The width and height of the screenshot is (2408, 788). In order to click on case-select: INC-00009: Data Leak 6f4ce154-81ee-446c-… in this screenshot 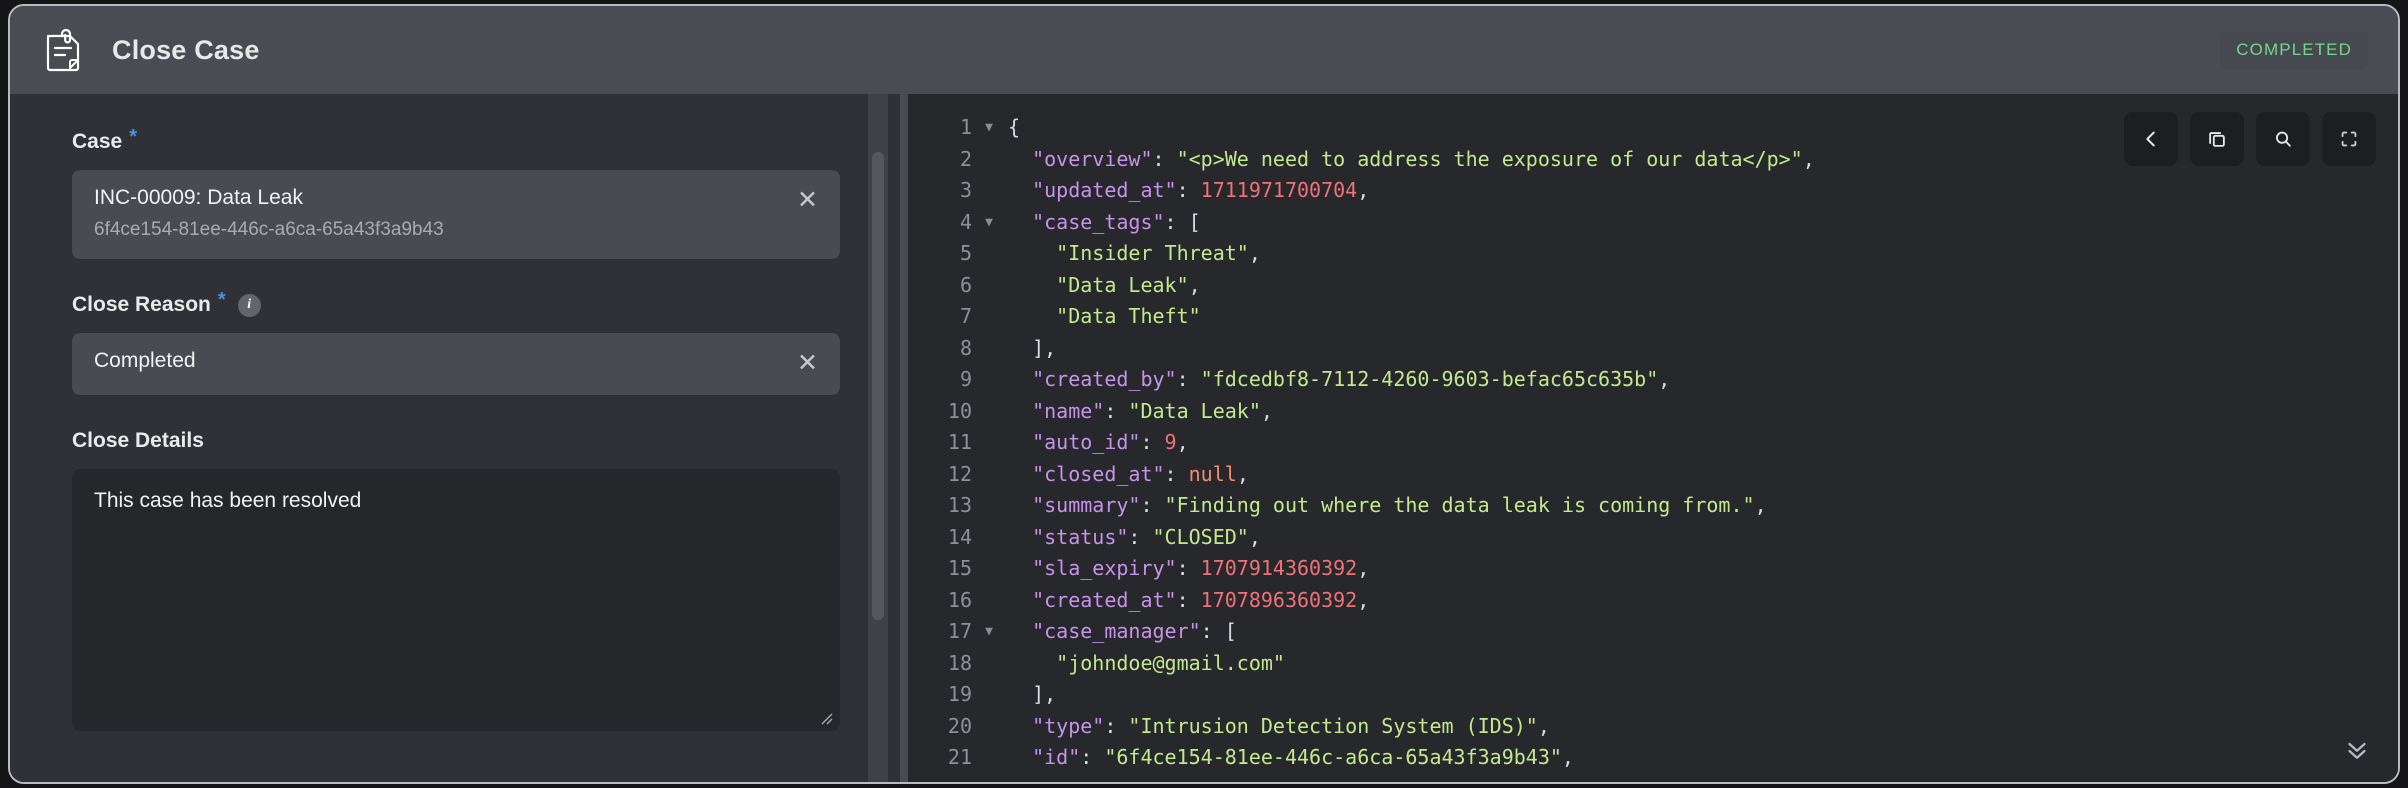, I will do `click(456, 214)`.